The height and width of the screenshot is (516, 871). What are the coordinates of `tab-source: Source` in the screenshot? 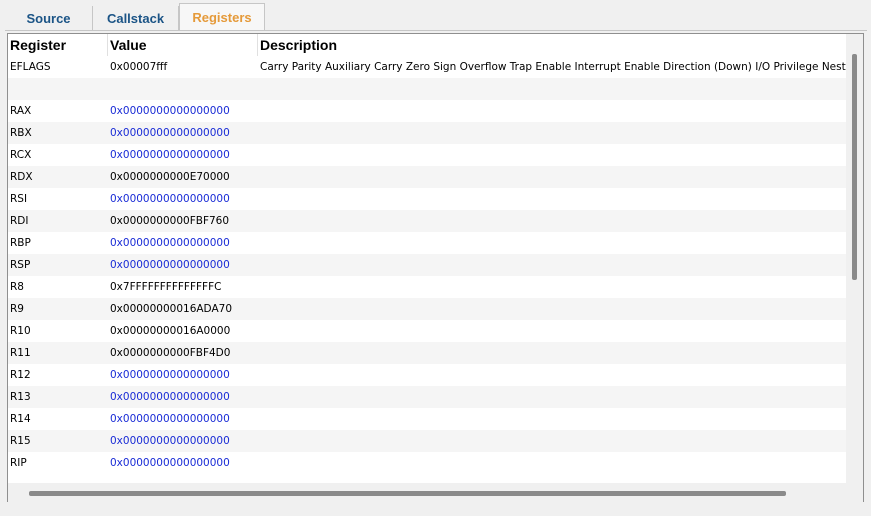 It's located at (49, 18).